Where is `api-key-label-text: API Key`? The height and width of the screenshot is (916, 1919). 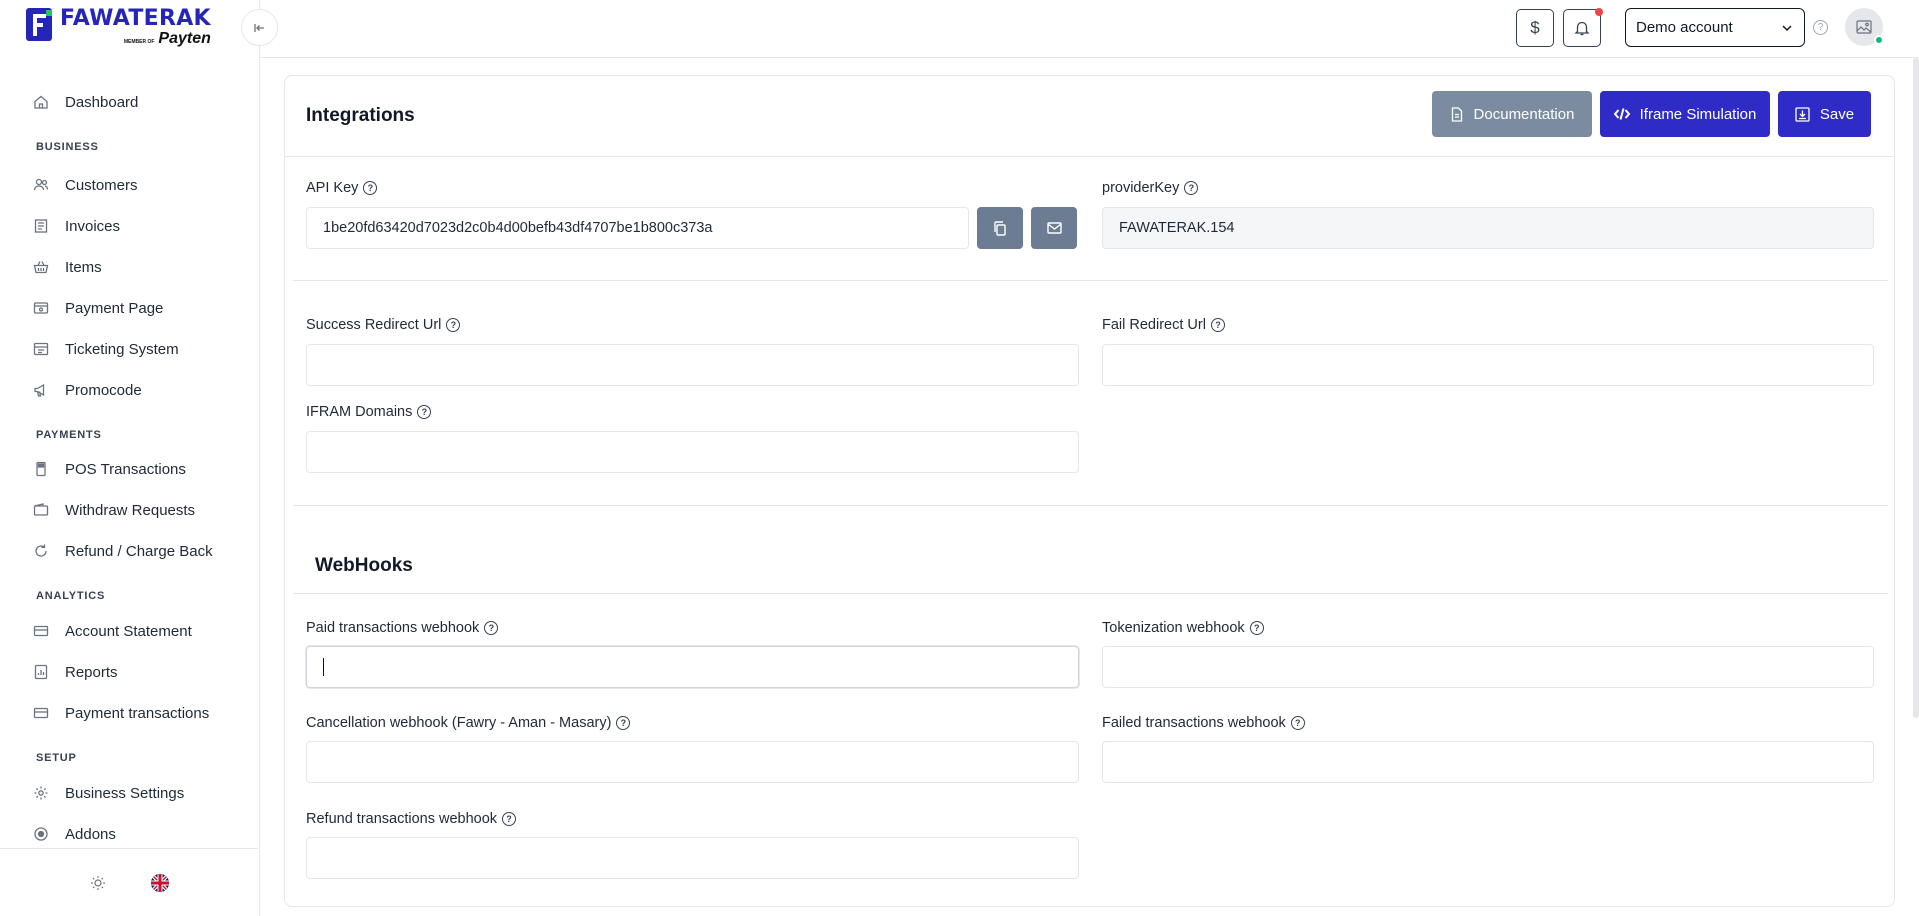 api-key-label-text: API Key is located at coordinates (332, 188).